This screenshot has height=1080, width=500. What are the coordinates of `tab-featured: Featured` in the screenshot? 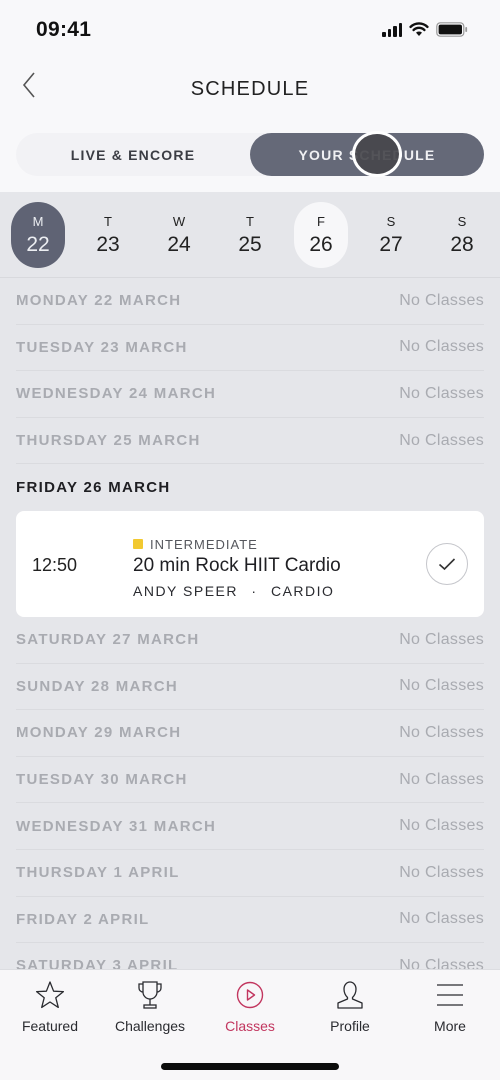 It's located at (50, 1006).